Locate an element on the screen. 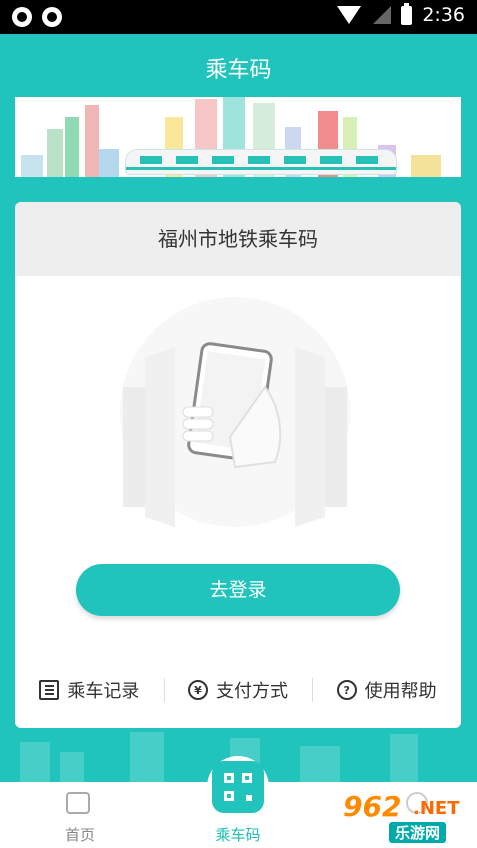 This screenshot has height=848, width=477. status-time: 2:36 is located at coordinates (443, 15).